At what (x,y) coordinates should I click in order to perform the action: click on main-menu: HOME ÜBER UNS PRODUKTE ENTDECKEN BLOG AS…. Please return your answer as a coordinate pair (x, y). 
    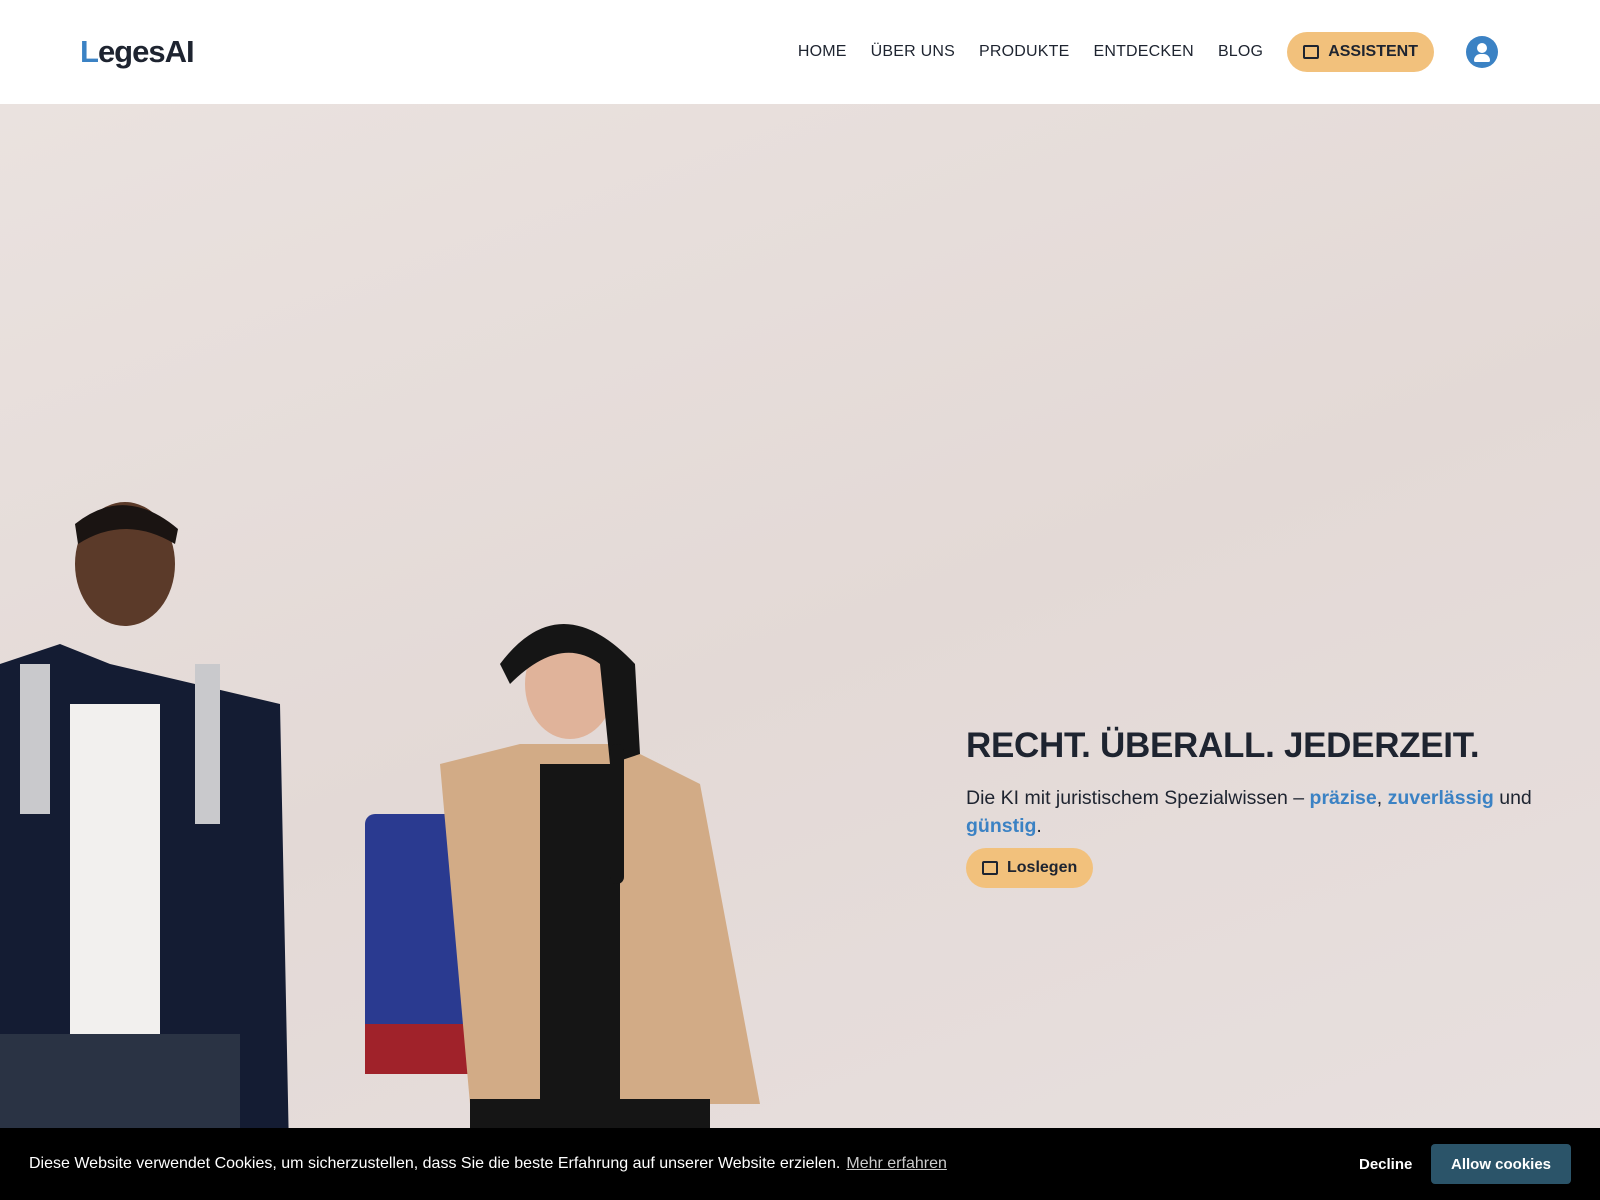
    Looking at the image, I should click on (1136, 52).